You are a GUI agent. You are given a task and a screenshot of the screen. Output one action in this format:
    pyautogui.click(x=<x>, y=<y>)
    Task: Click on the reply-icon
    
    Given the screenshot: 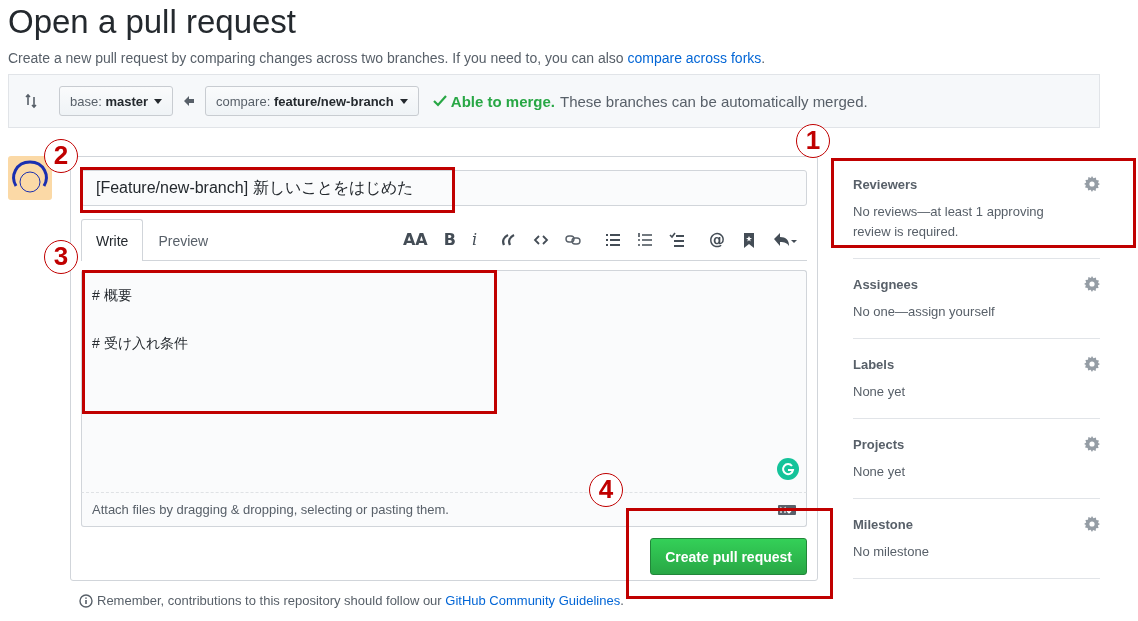 What is the action you would take?
    pyautogui.click(x=785, y=239)
    